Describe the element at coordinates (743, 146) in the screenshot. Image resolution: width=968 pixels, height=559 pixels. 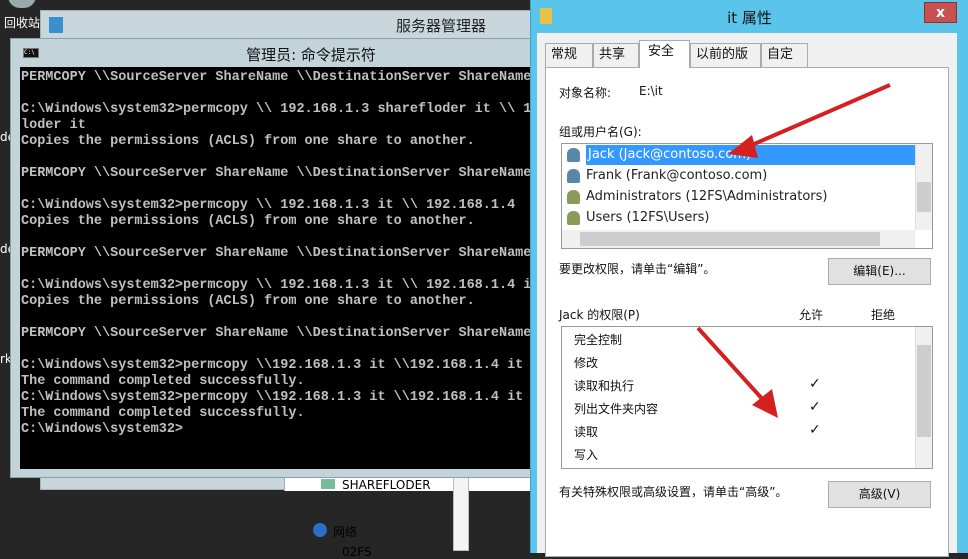
I see `red-arrow-head` at that location.